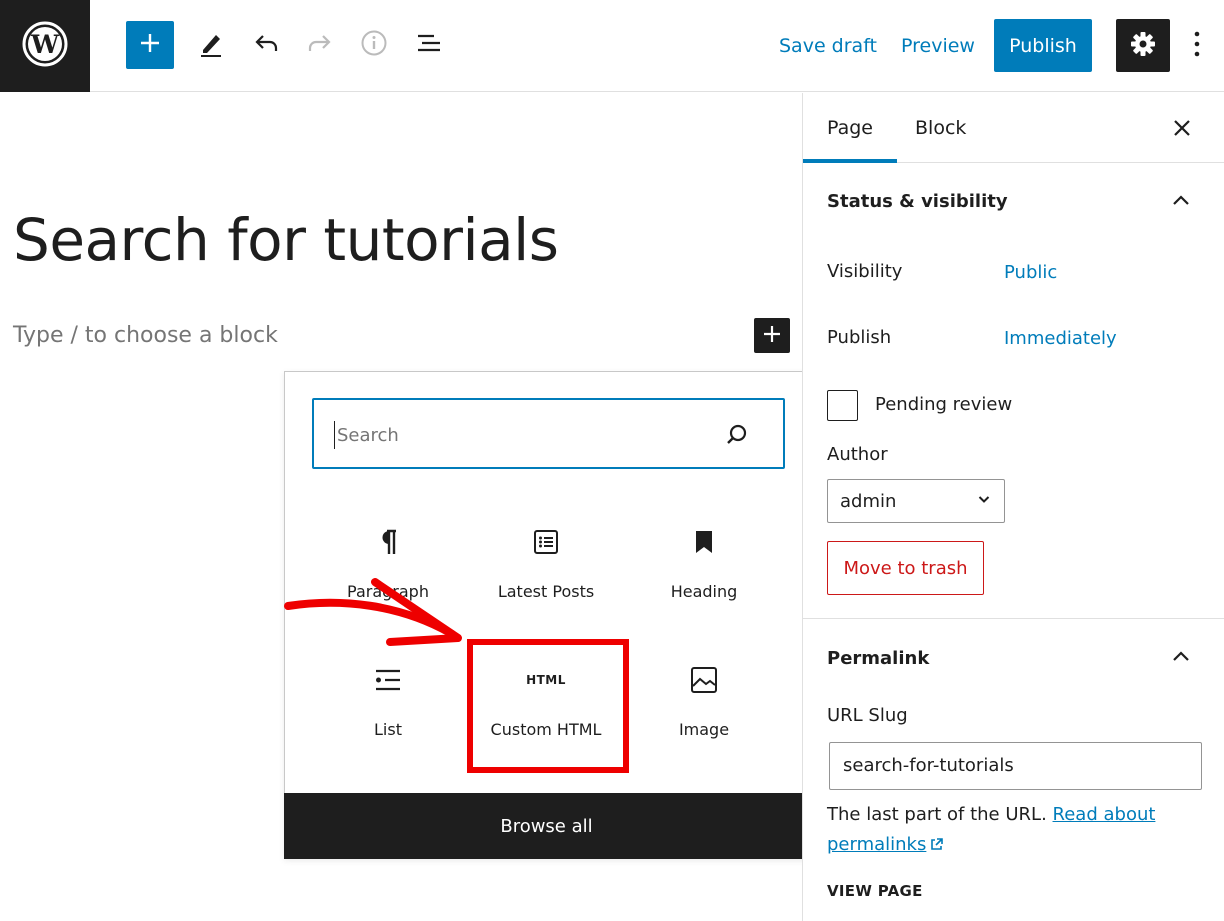 This screenshot has height=921, width=1224. I want to click on list-view-icon, so click(429, 45).